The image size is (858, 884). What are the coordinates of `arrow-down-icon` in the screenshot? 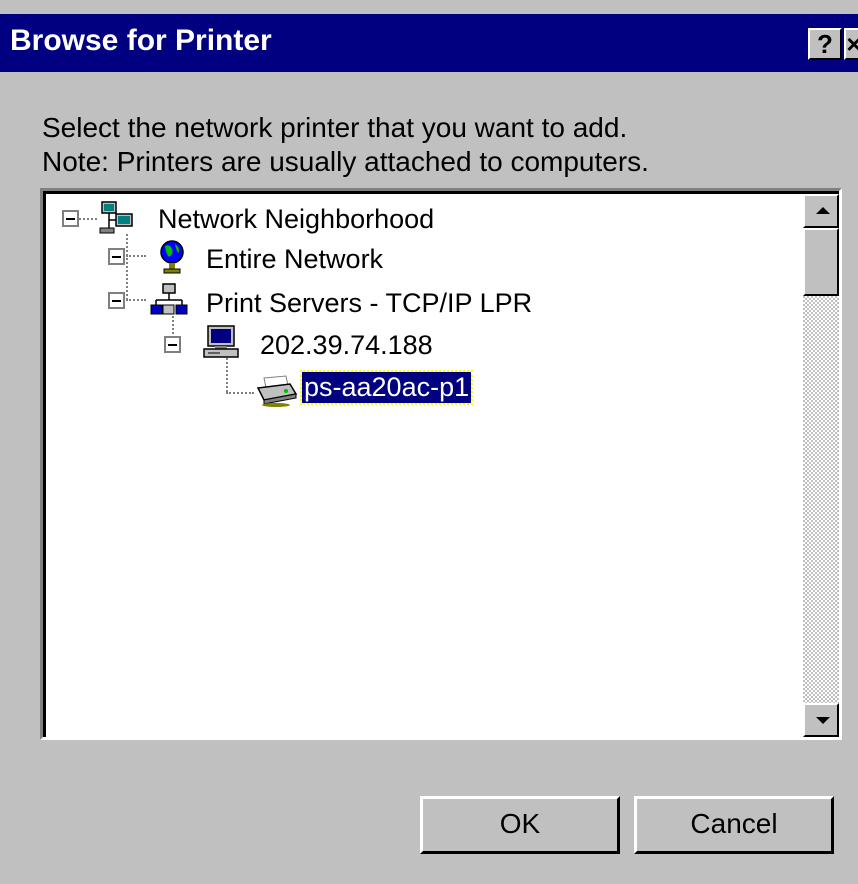 It's located at (823, 720).